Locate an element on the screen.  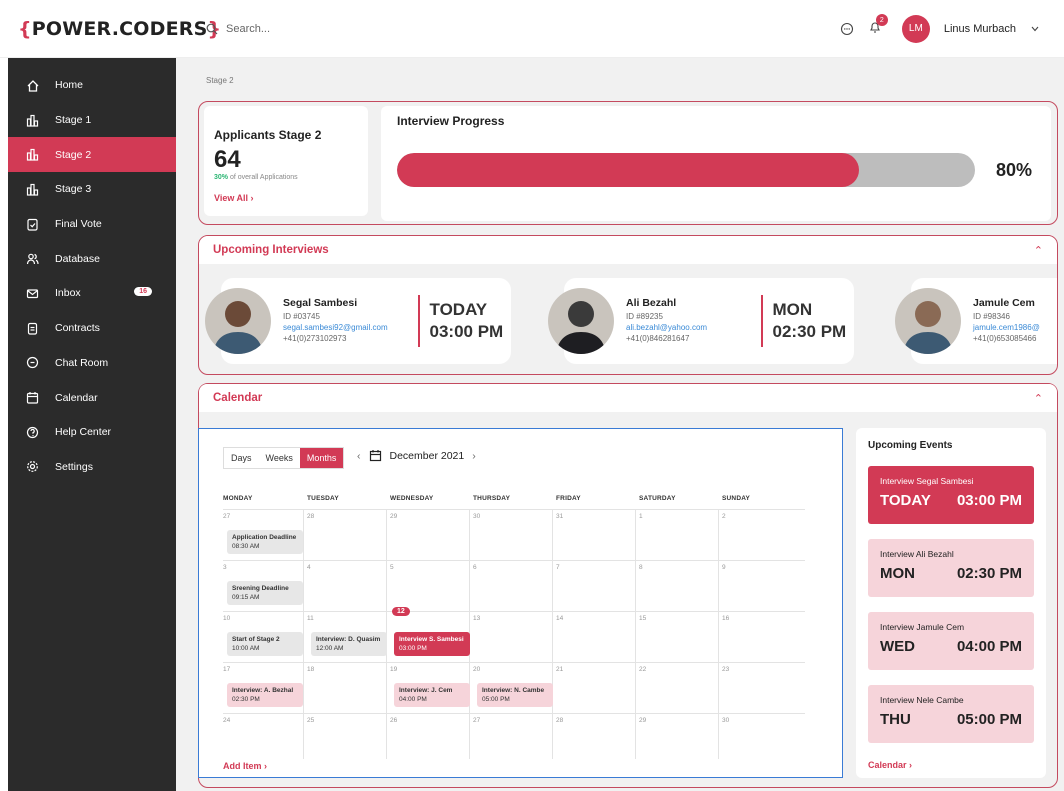
chevron-down-icon is located at coordinates (1035, 29).